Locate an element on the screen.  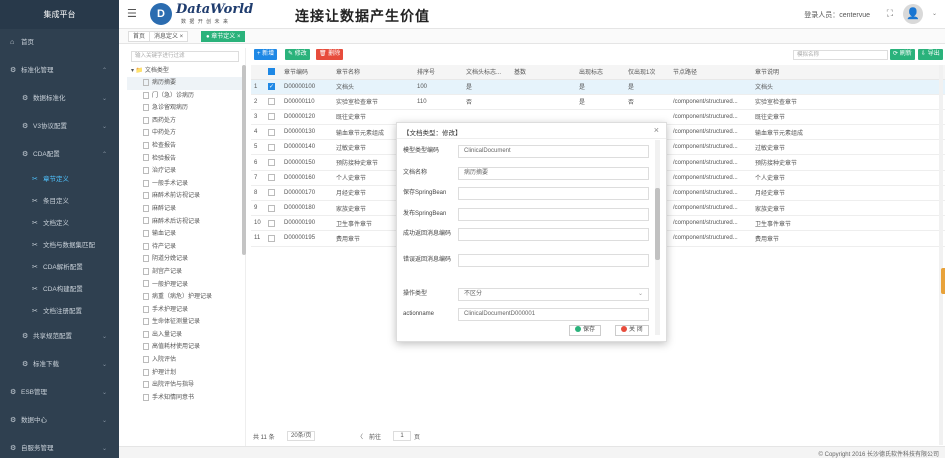
row-checkbox: ✓ is located at coordinates (271, 87).